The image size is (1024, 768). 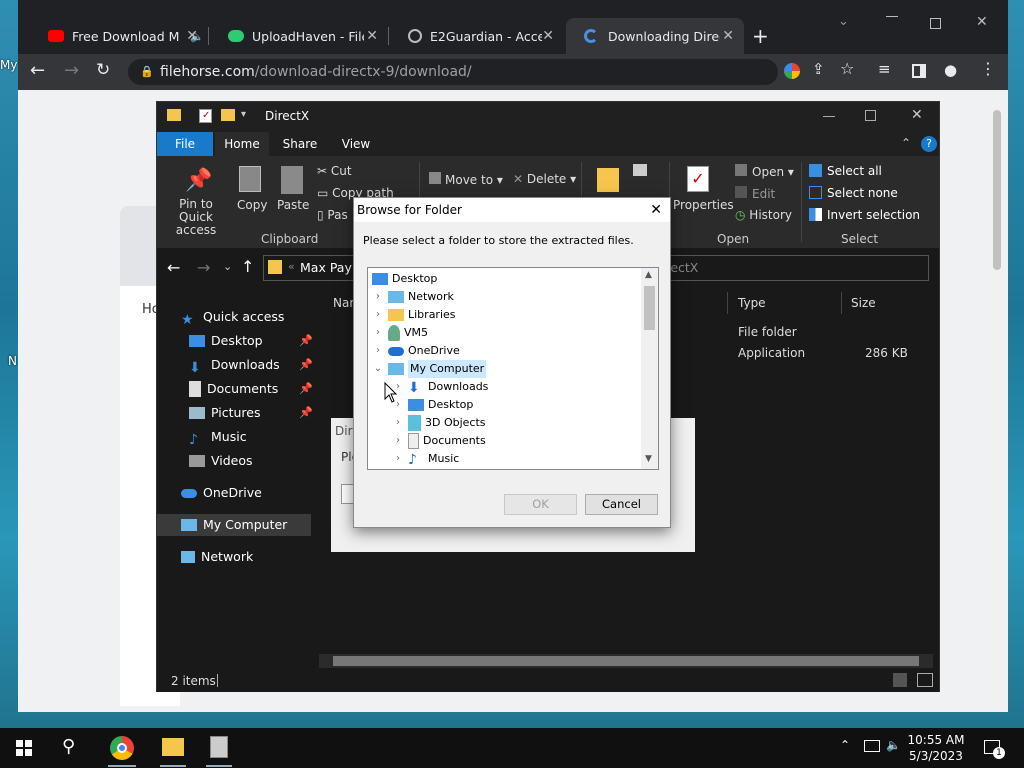 I want to click on reload-icon: ↻, so click(x=103, y=70).